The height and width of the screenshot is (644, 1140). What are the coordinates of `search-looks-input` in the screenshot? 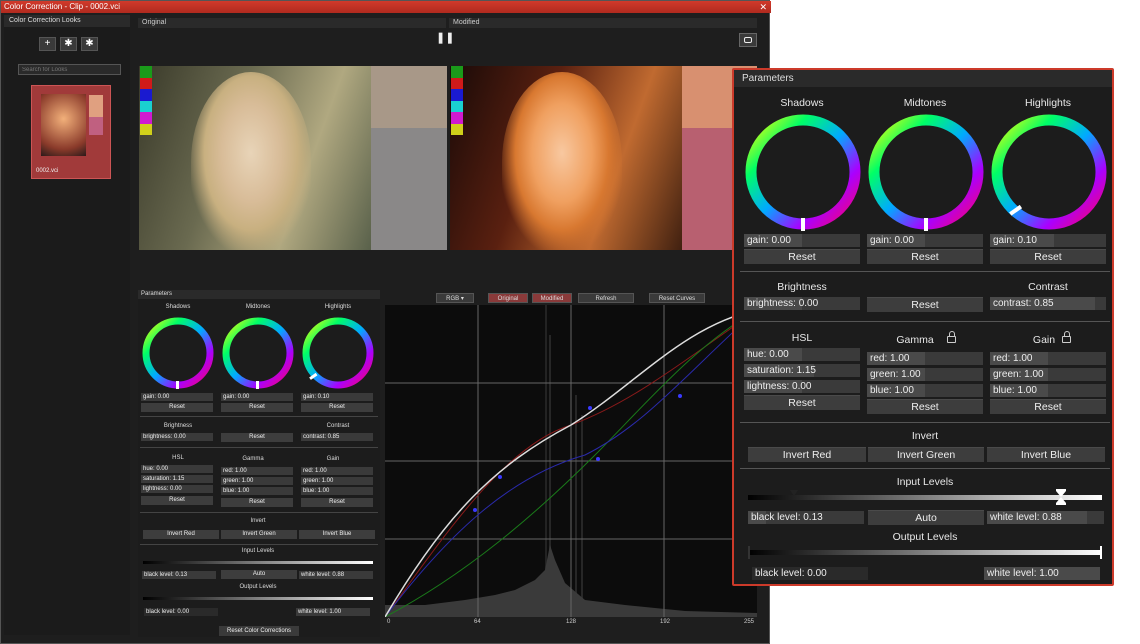 It's located at (69, 69).